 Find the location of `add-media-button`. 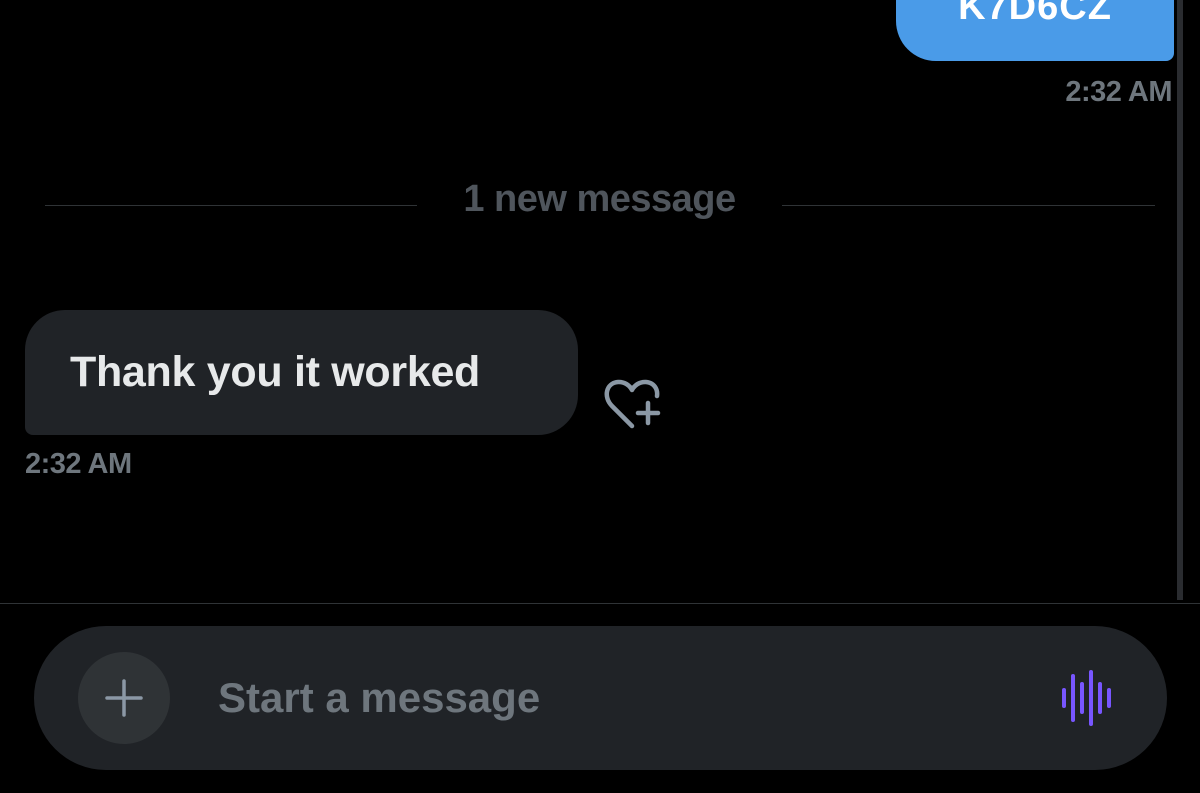

add-media-button is located at coordinates (124, 698).